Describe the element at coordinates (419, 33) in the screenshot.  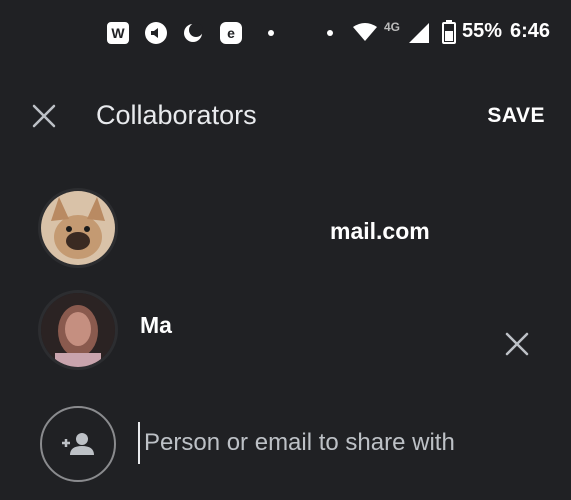
I see `signal-icon` at that location.